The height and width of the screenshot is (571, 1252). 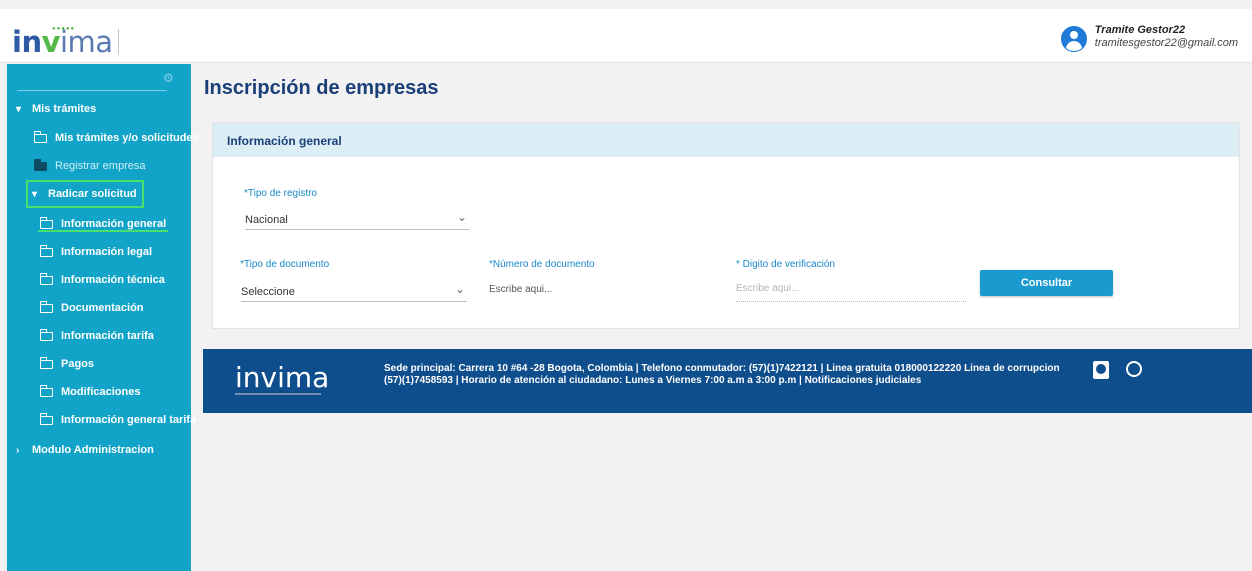 What do you see at coordinates (113, 280) in the screenshot?
I see `sidebar-item-label: Información técnica` at bounding box center [113, 280].